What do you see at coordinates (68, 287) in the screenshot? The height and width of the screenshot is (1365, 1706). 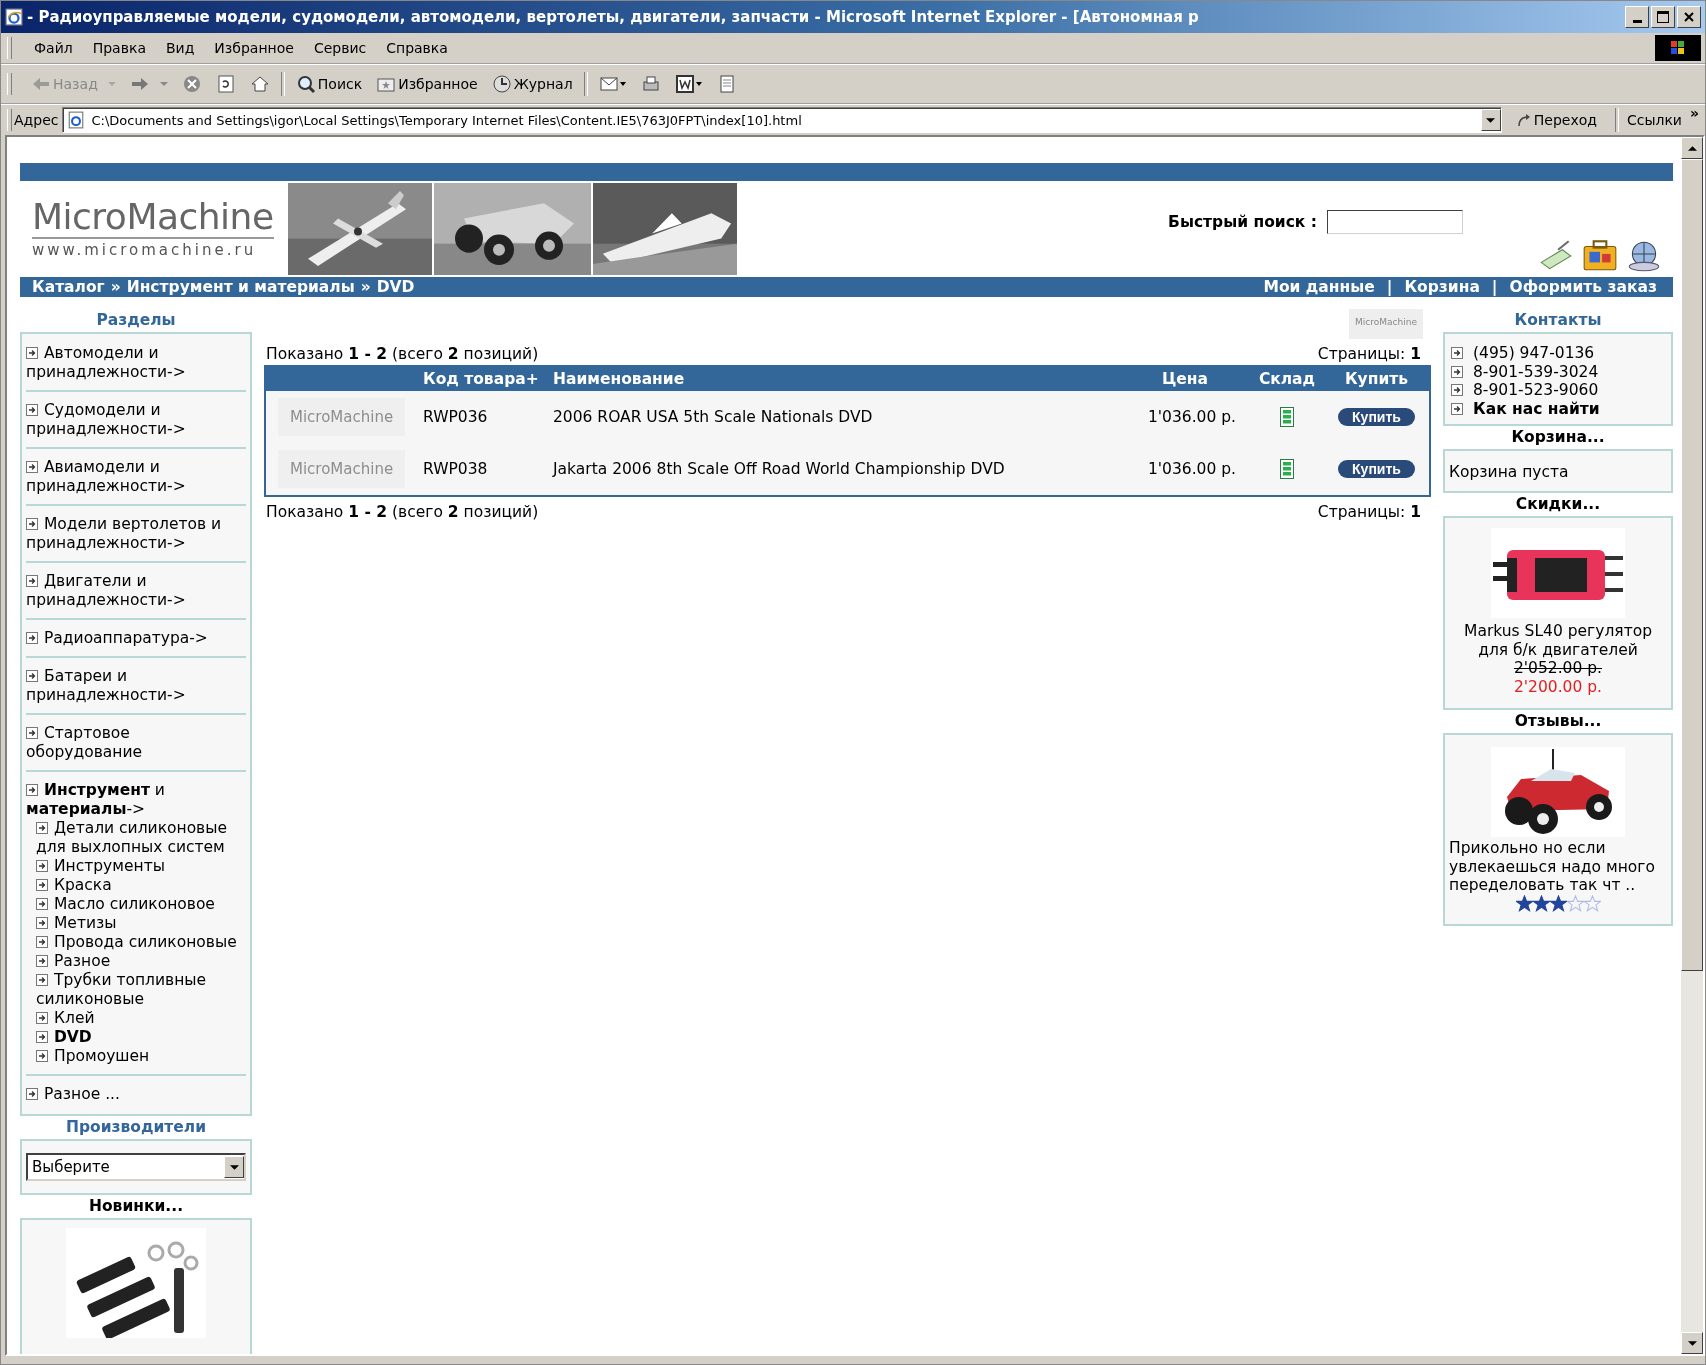 I see `breadcrumb-link: Каталог` at bounding box center [68, 287].